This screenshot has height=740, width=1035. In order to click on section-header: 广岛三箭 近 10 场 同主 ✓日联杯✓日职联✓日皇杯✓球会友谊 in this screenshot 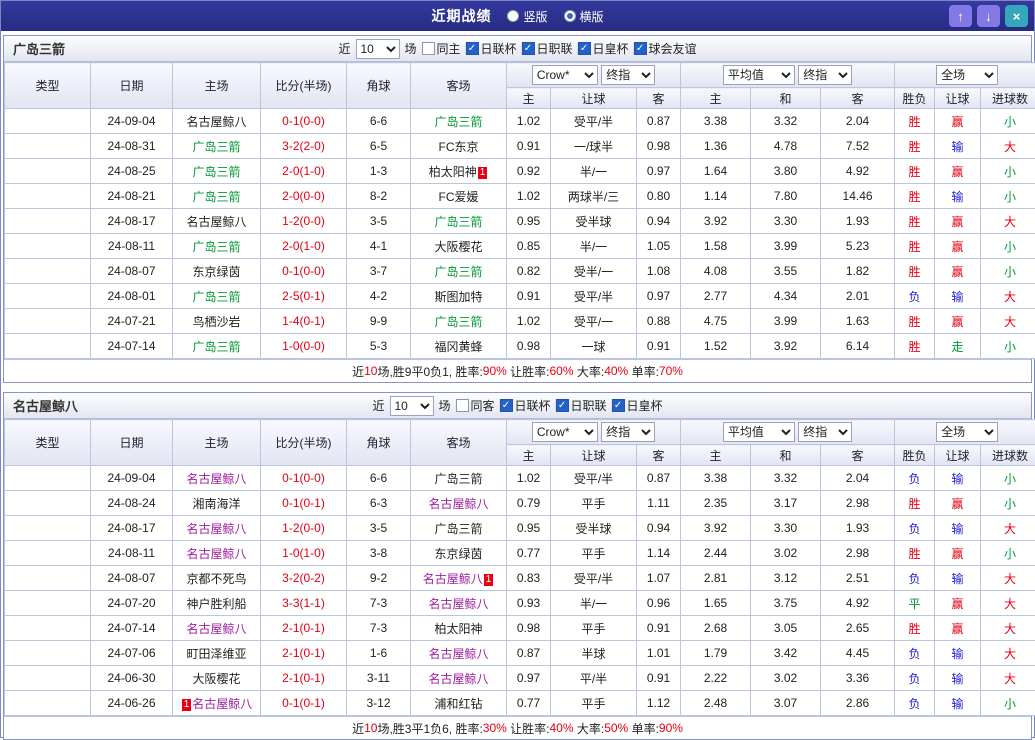, I will do `click(517, 49)`.